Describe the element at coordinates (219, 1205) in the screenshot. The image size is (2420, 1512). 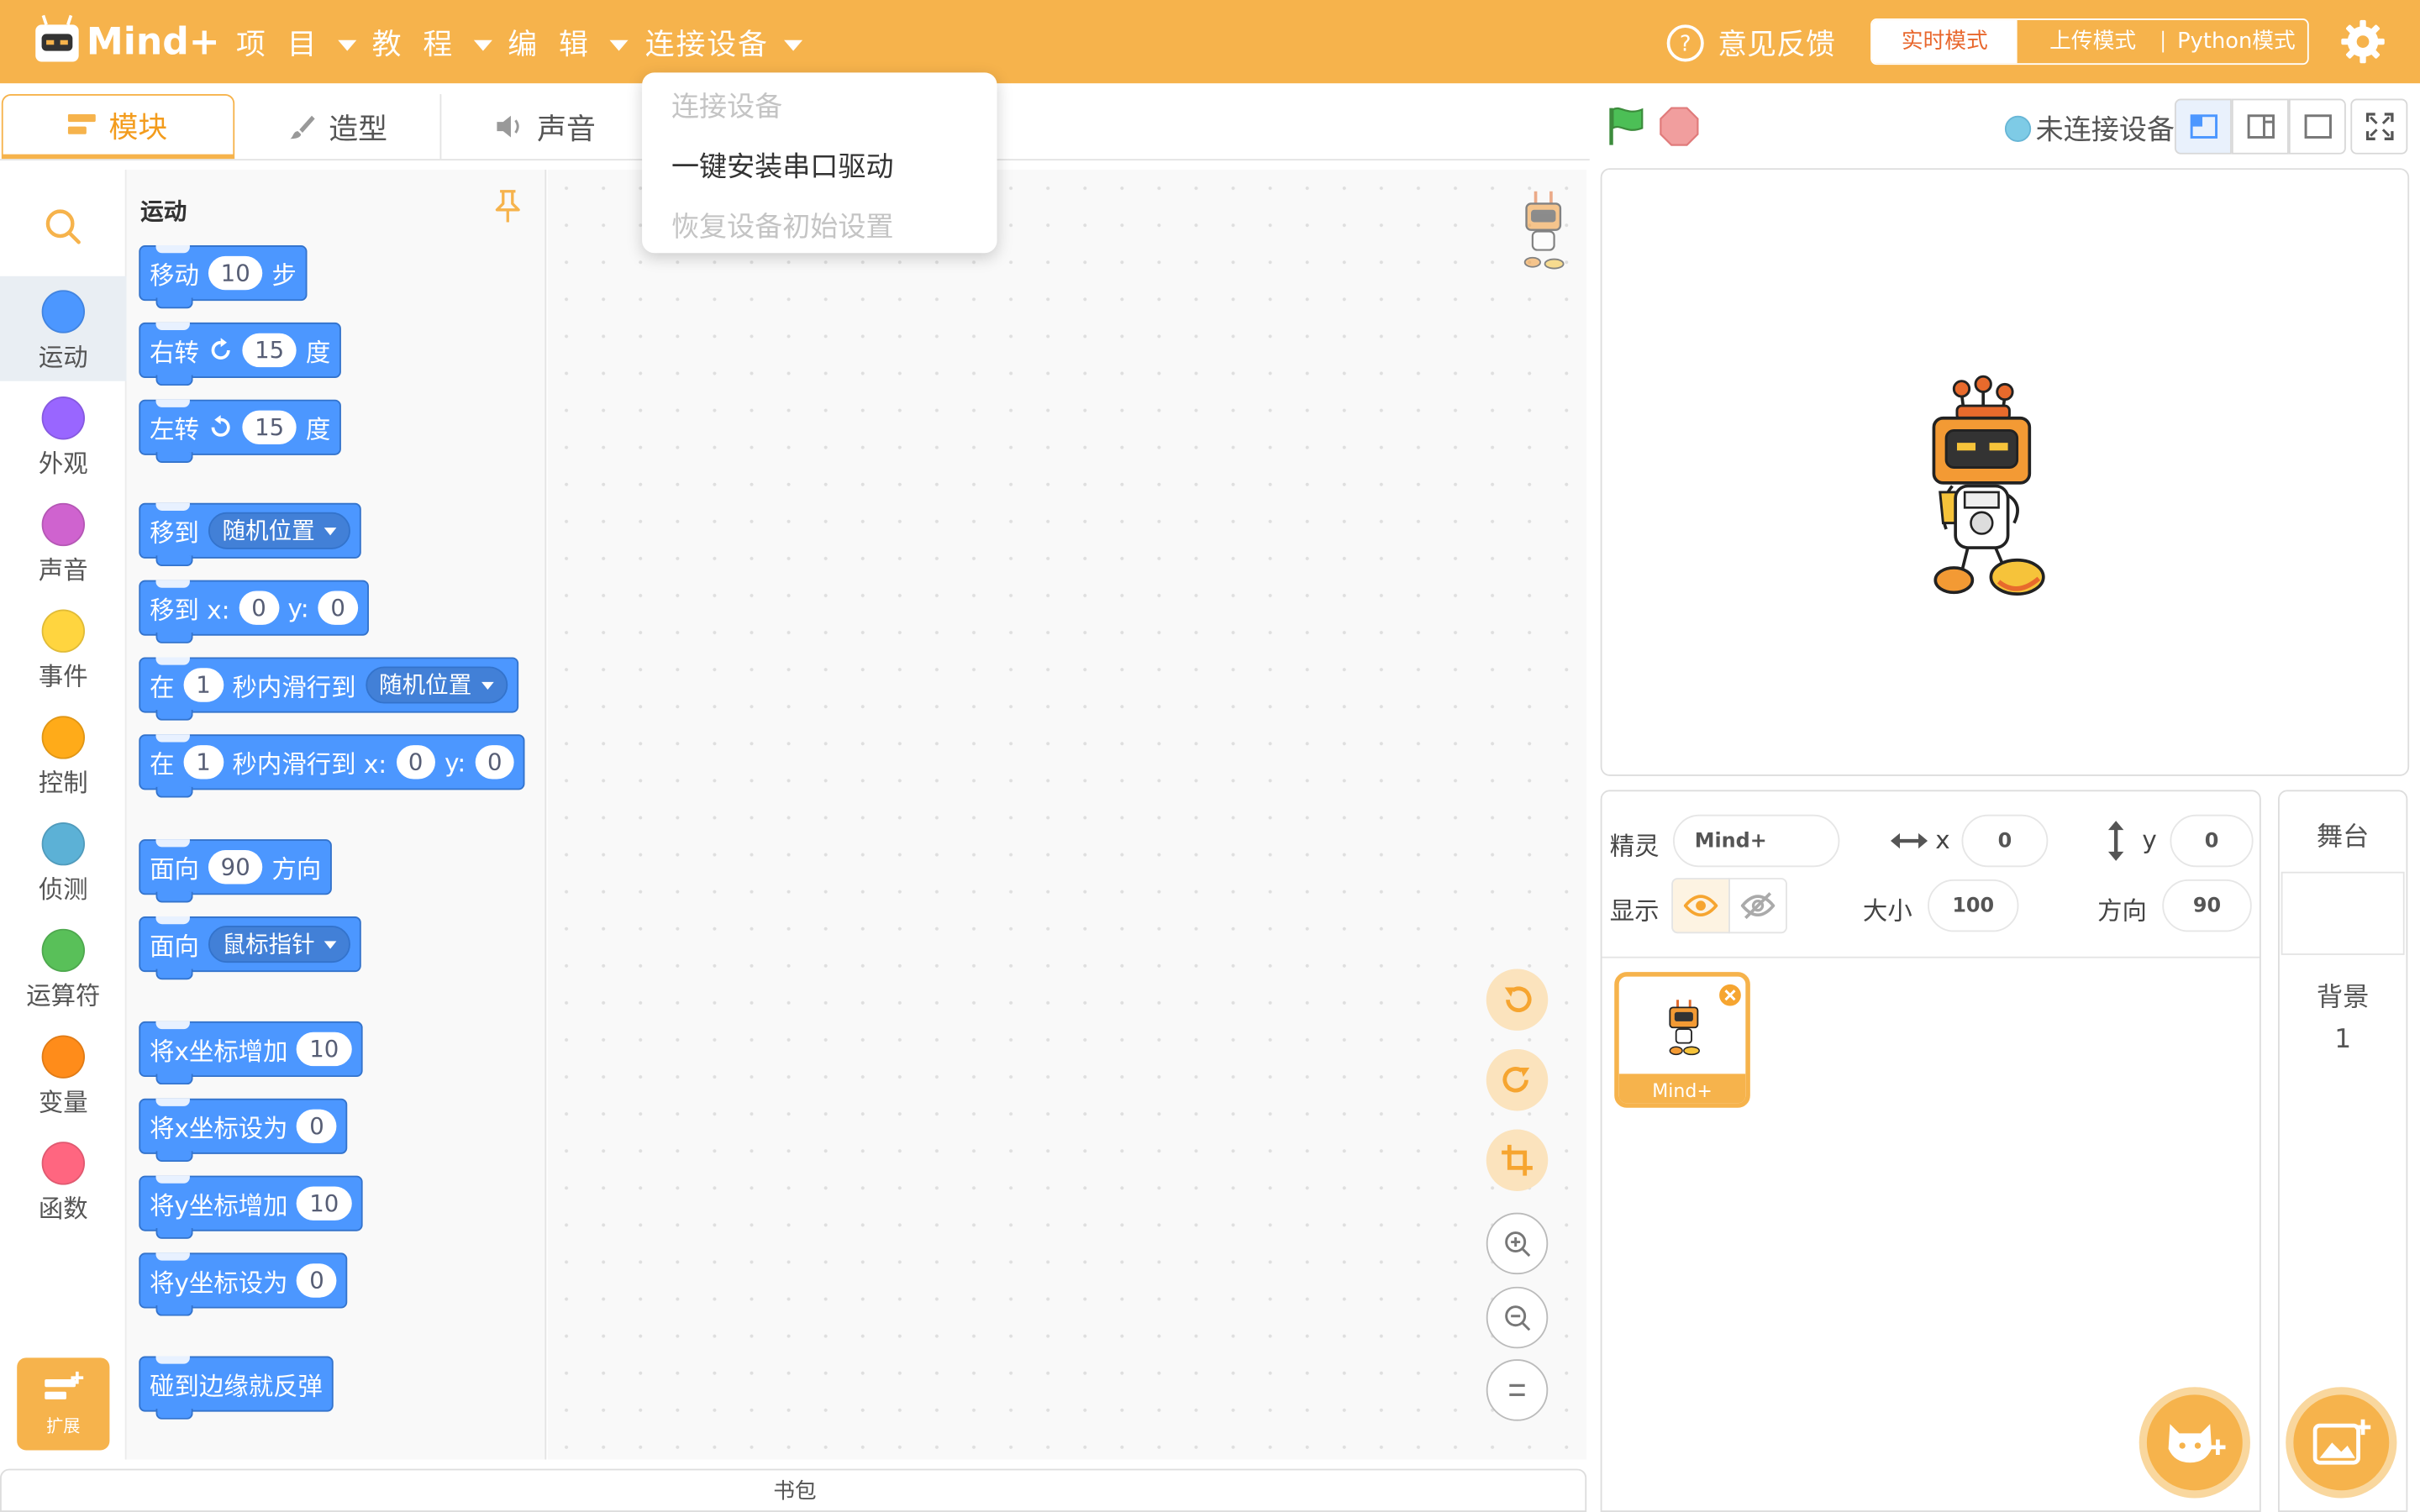
I see `block-text: 将y坐标增加` at that location.